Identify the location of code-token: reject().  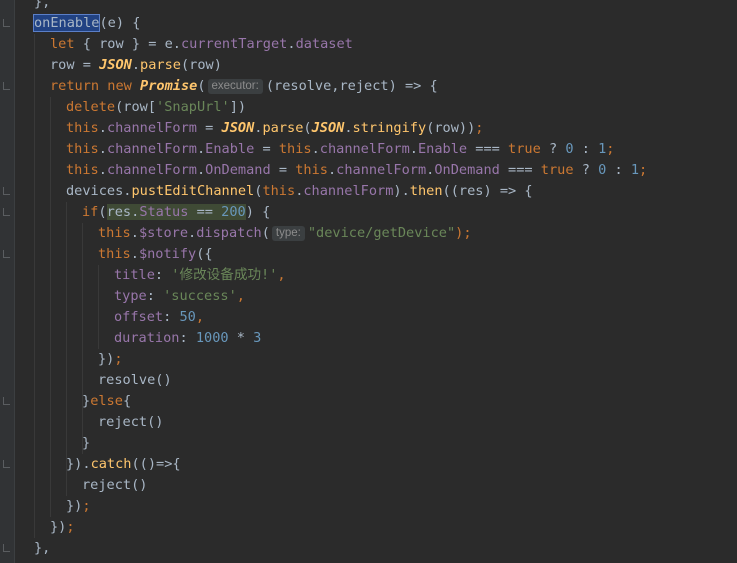
(115, 485).